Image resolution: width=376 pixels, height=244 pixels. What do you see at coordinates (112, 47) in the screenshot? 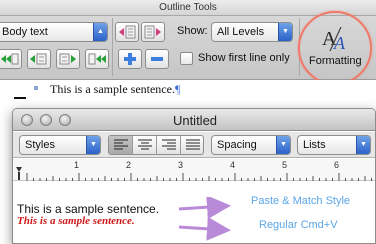
I see `ribbon-divider` at bounding box center [112, 47].